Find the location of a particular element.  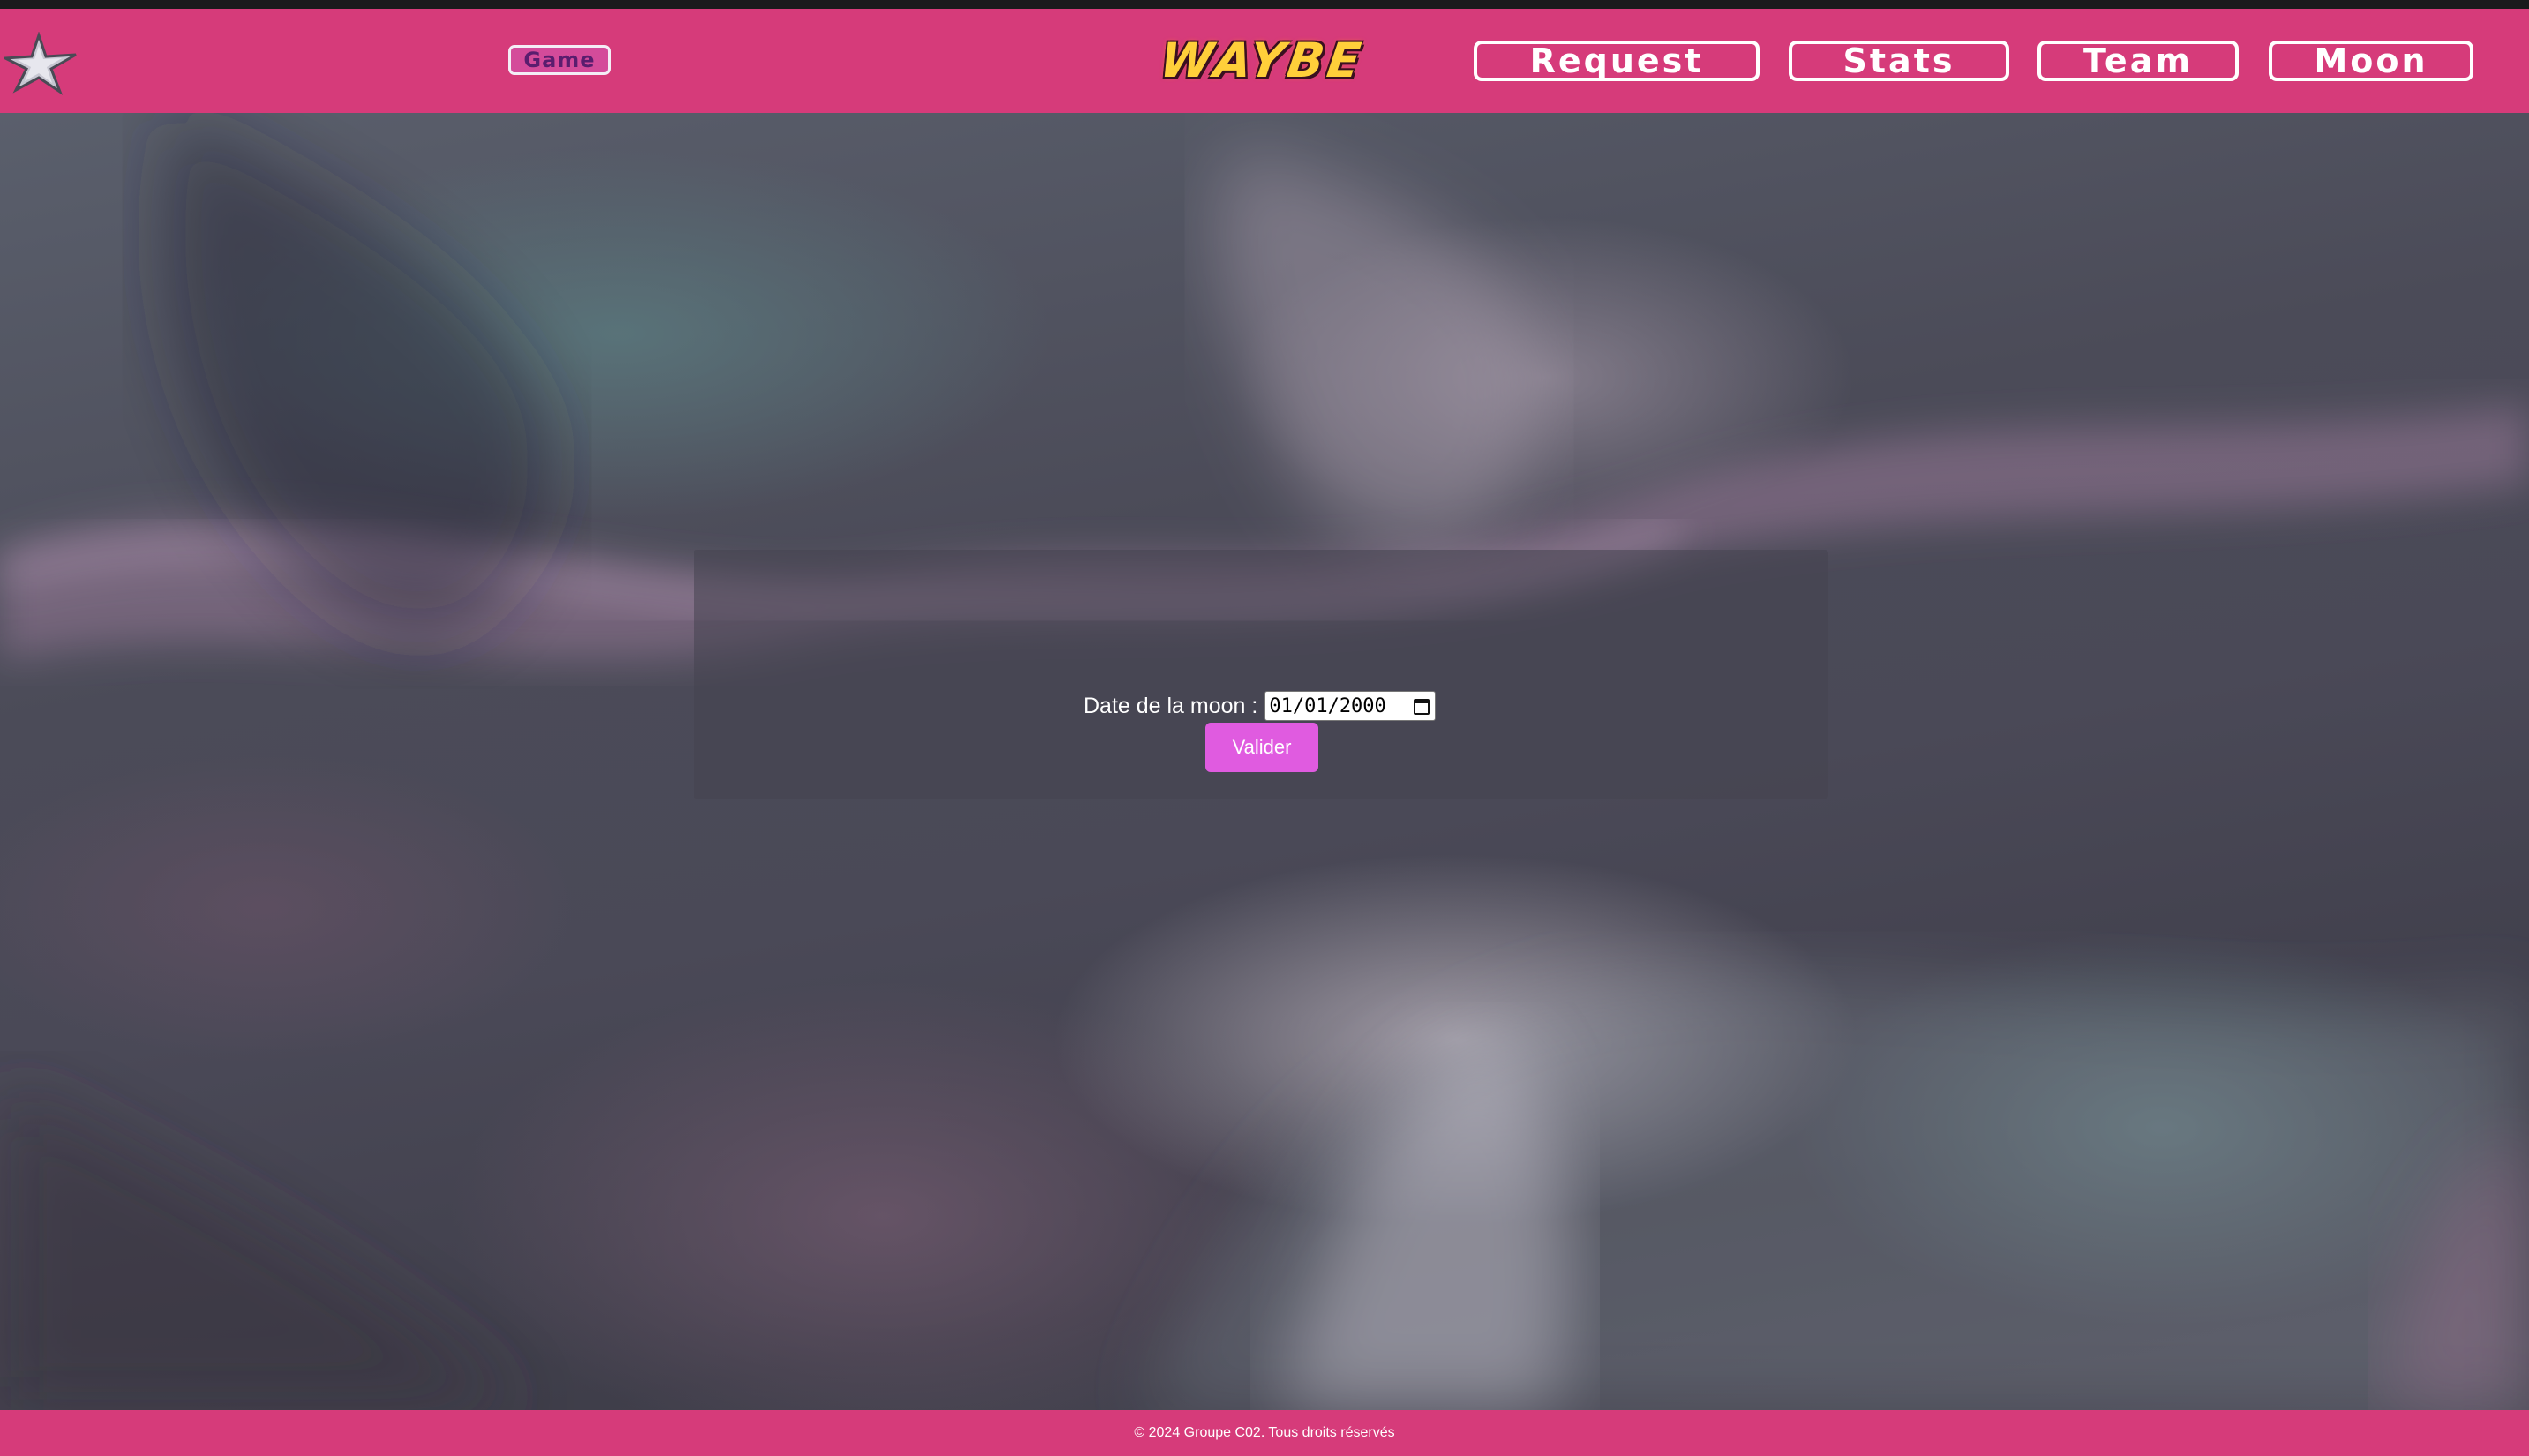

site-footer: © 2024 Groupe C02. Tous droits réservés is located at coordinates (1264, 1433).